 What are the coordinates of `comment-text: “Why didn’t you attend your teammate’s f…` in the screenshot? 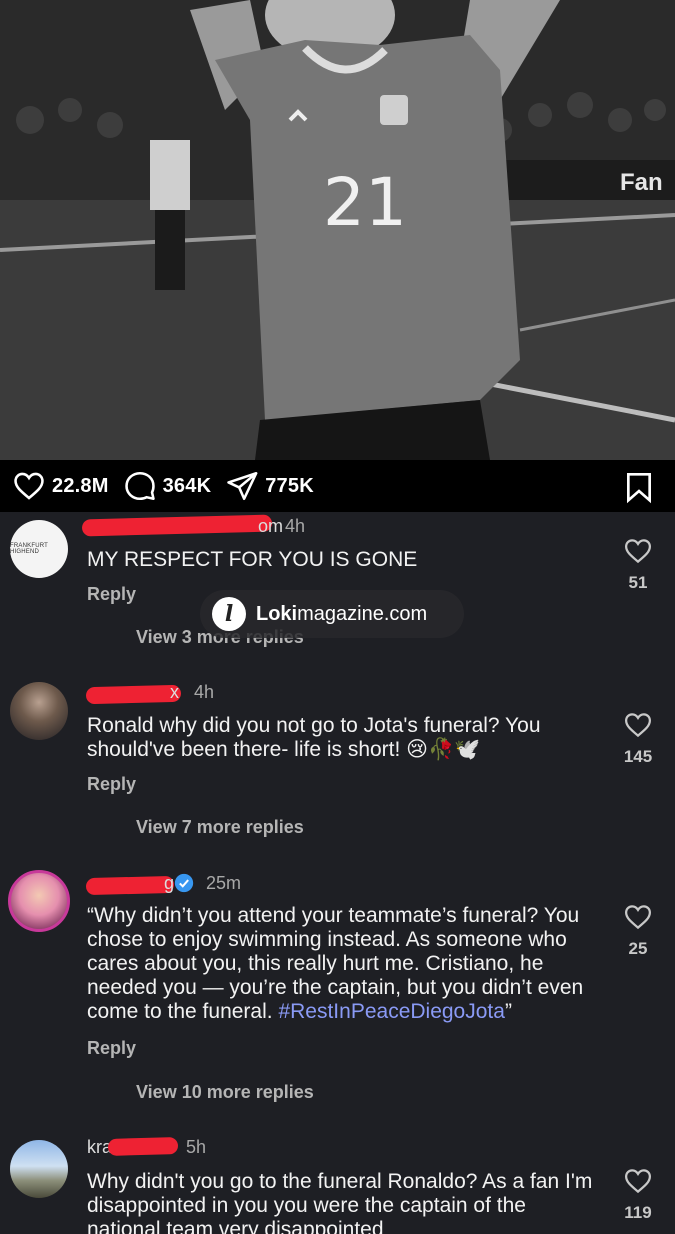 It's located at (344, 964).